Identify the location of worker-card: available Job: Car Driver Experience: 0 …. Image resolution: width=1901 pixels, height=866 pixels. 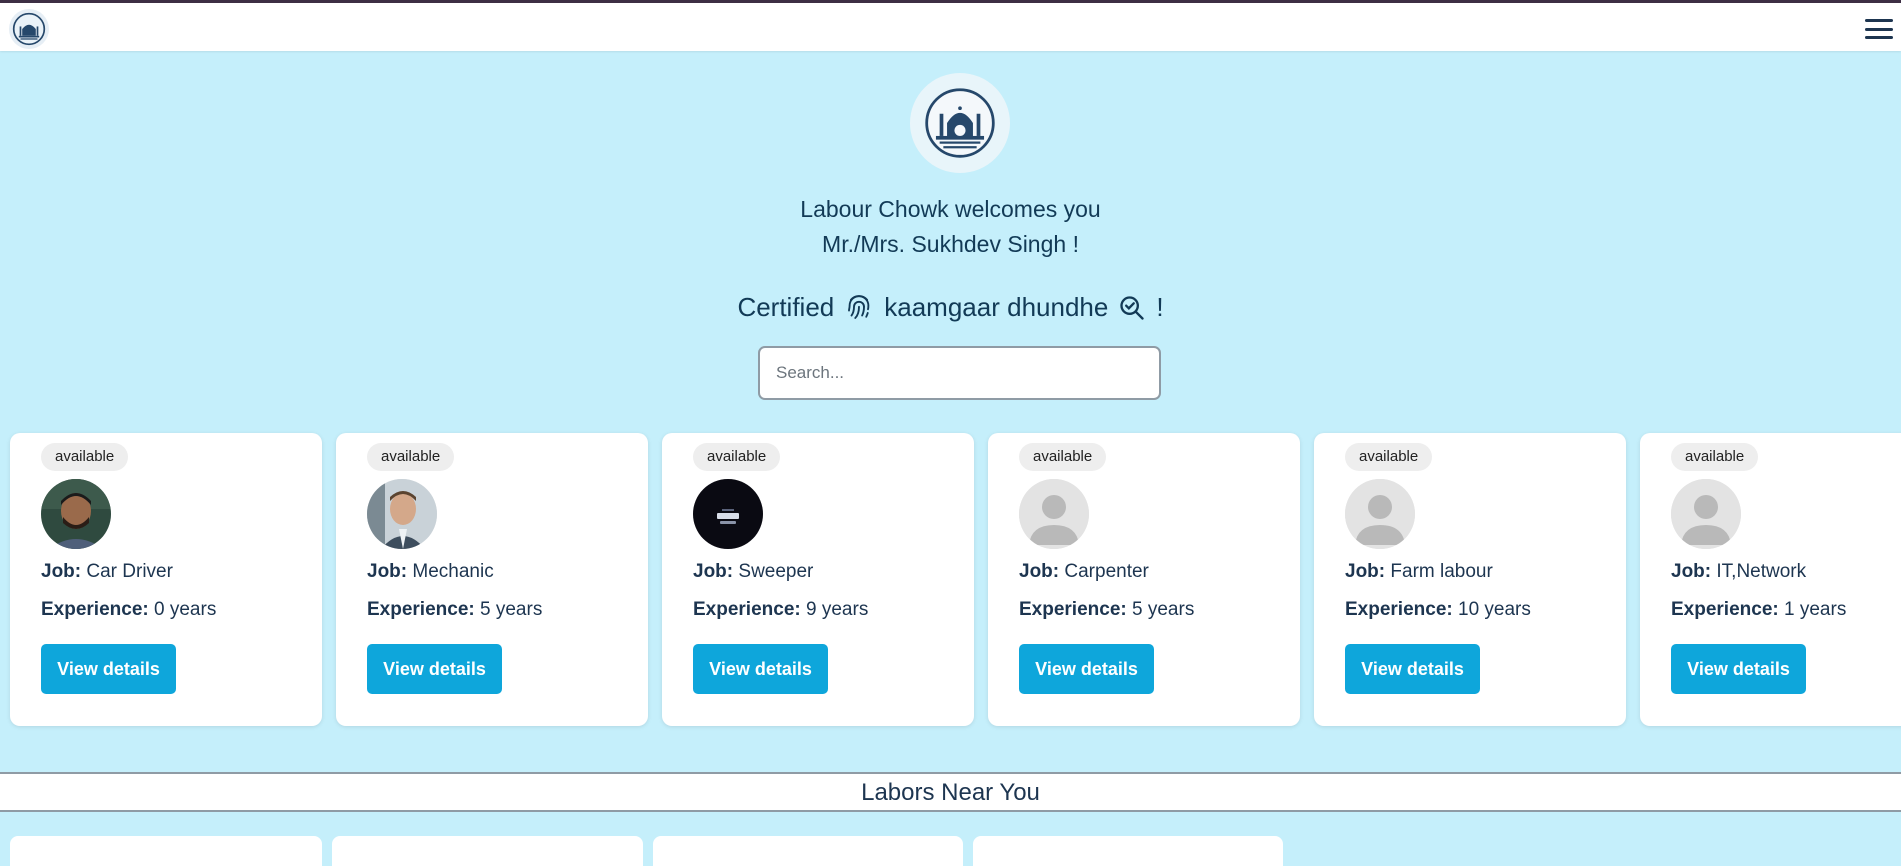
(166, 579).